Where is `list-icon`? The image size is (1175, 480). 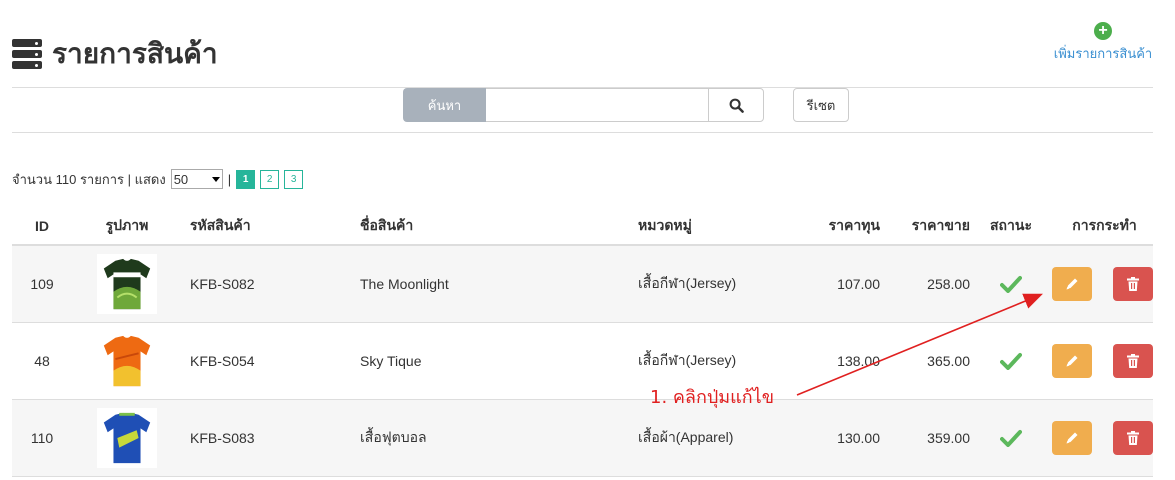
list-icon is located at coordinates (27, 54).